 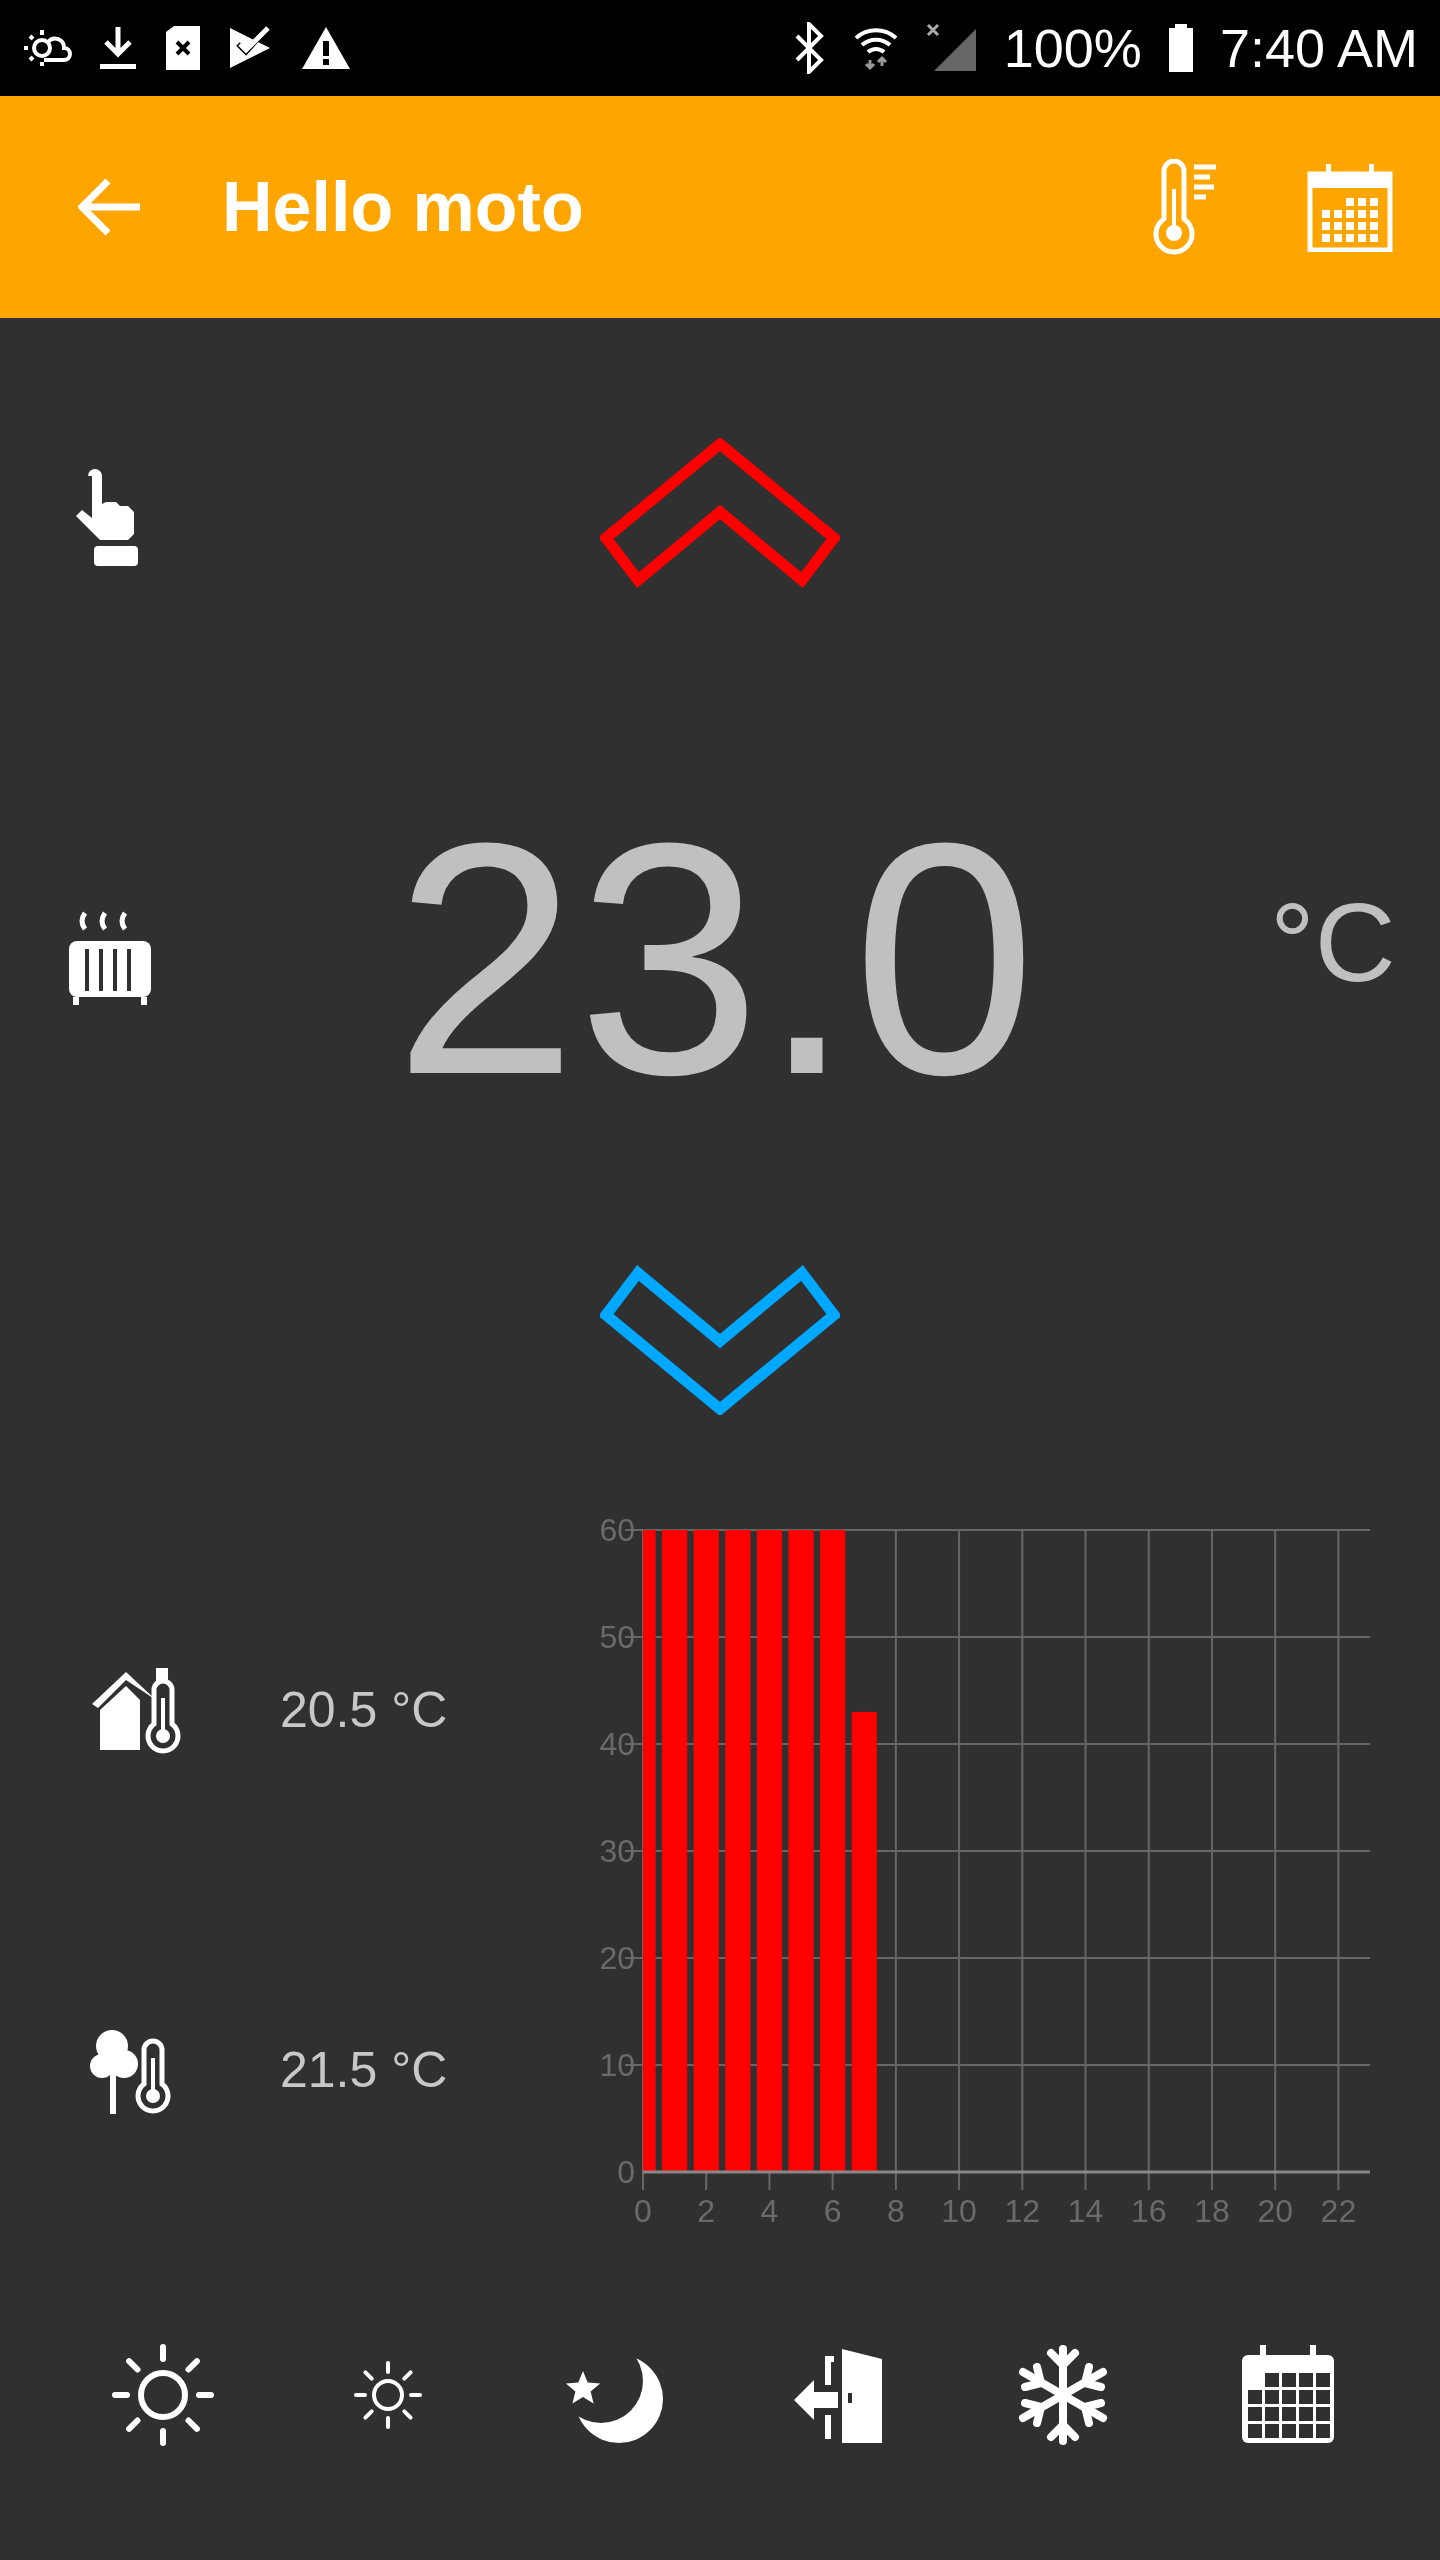 I want to click on x-tick-label: 12, so click(x=1022, y=2211).